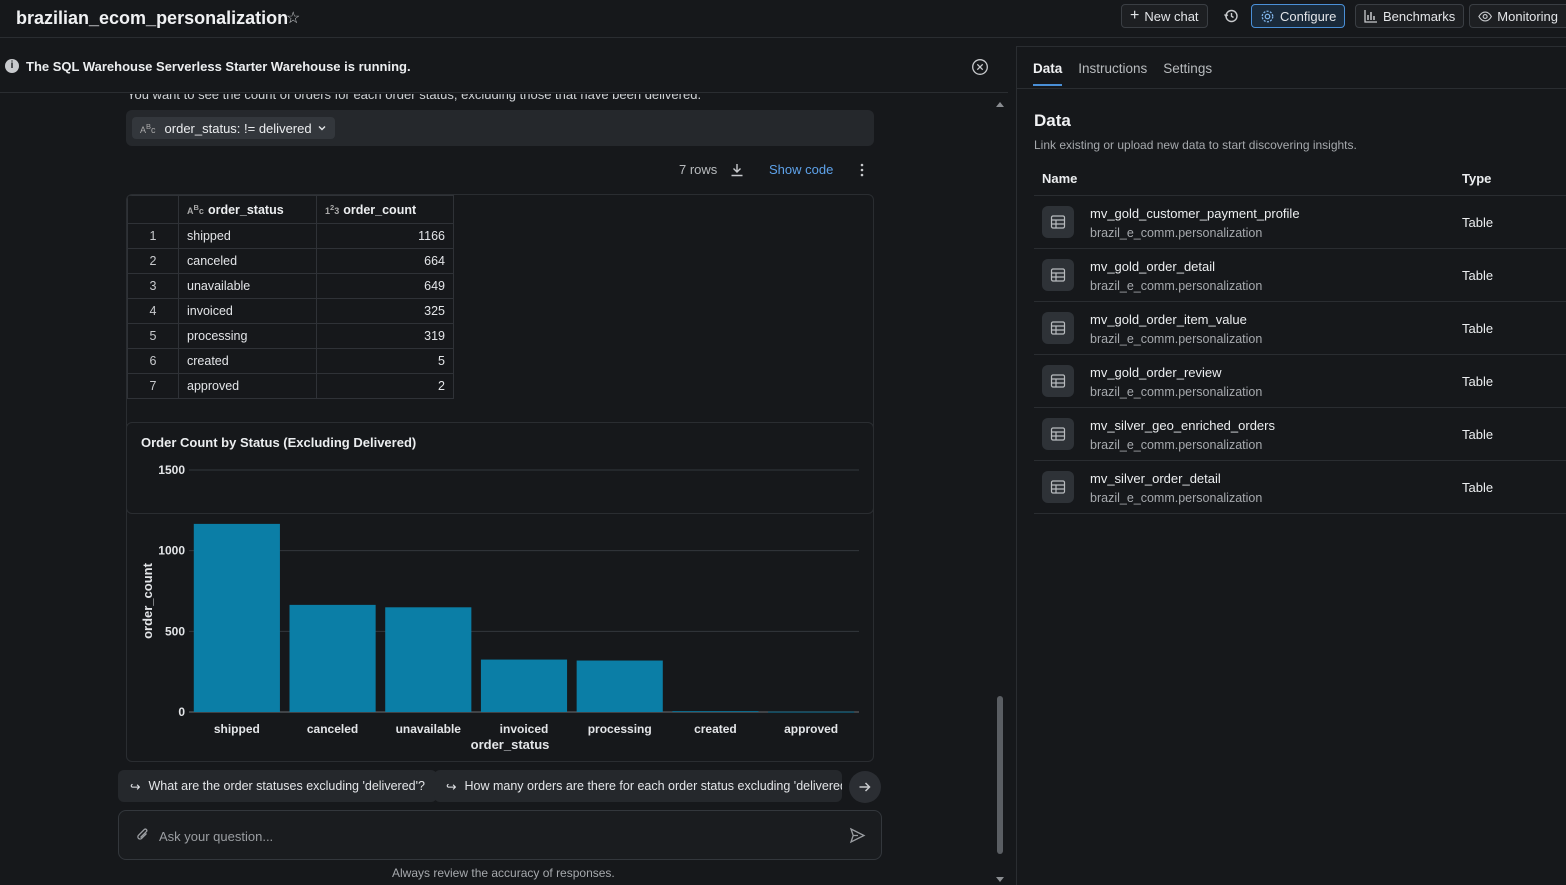  Describe the element at coordinates (698, 169) in the screenshot. I see `rows-count: 7 rows` at that location.